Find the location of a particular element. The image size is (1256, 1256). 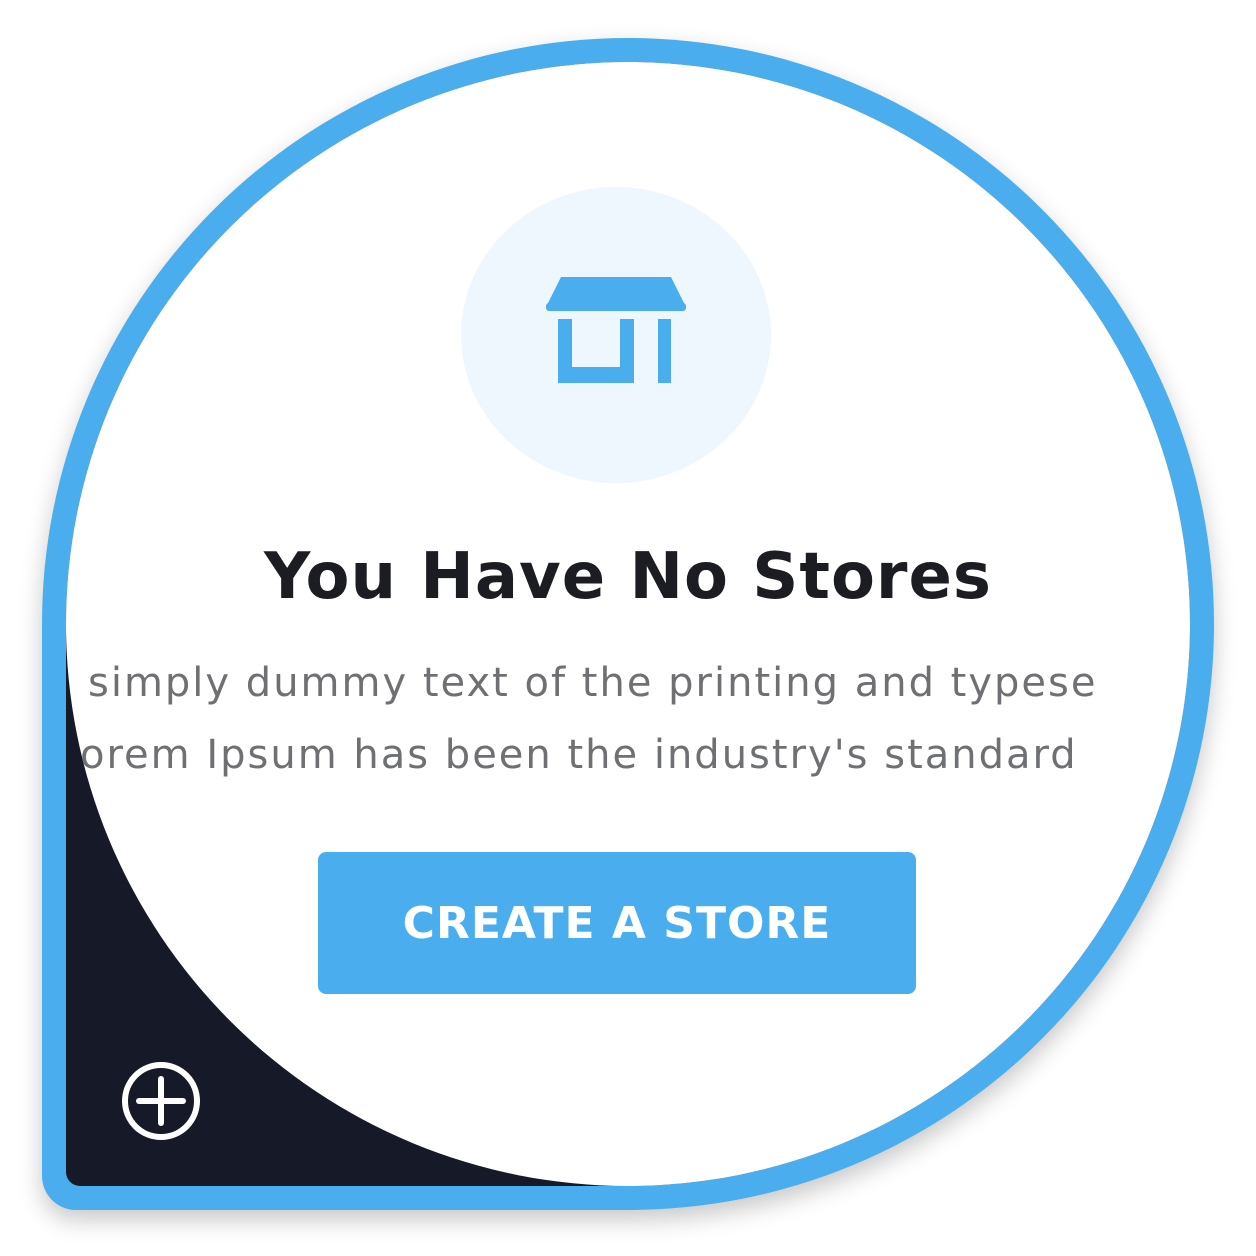

store-icon-badge is located at coordinates (616, 335).